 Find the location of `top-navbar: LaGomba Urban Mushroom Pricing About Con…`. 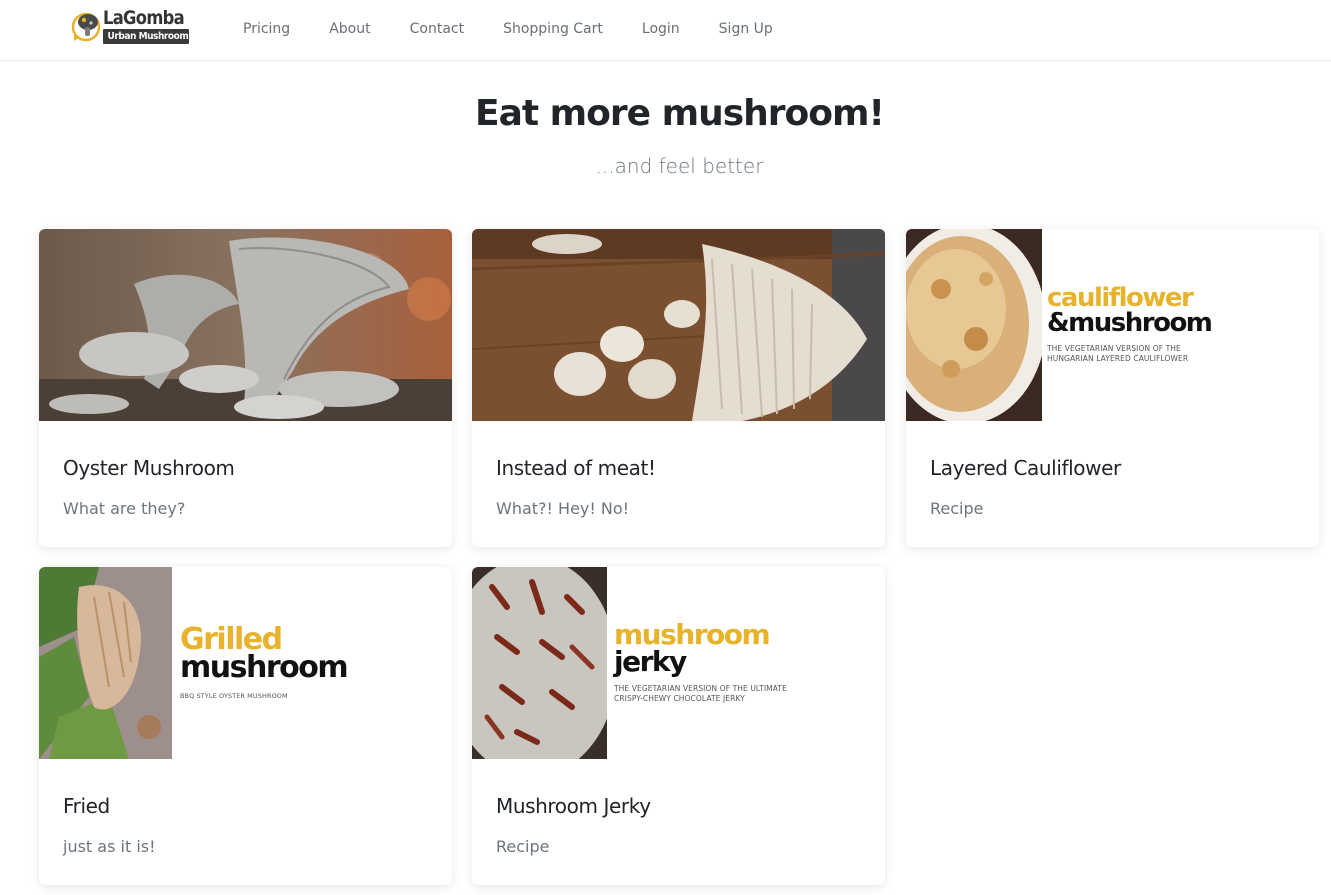

top-navbar: LaGomba Urban Mushroom Pricing About Con… is located at coordinates (665, 30).